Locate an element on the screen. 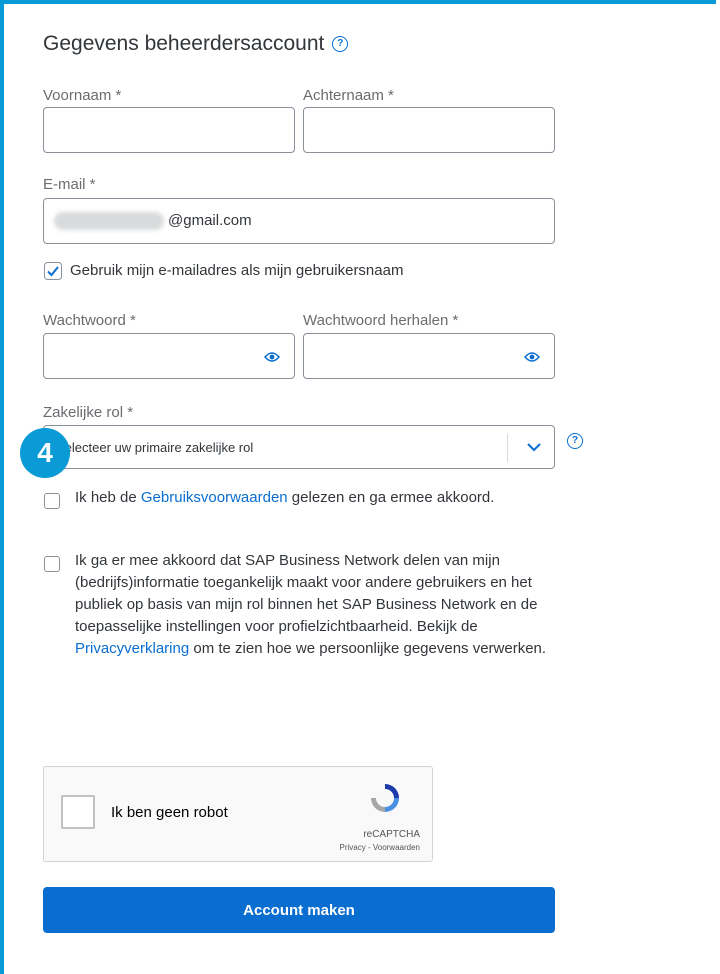 The image size is (720, 974). recaptcha-checkbox is located at coordinates (78, 812).